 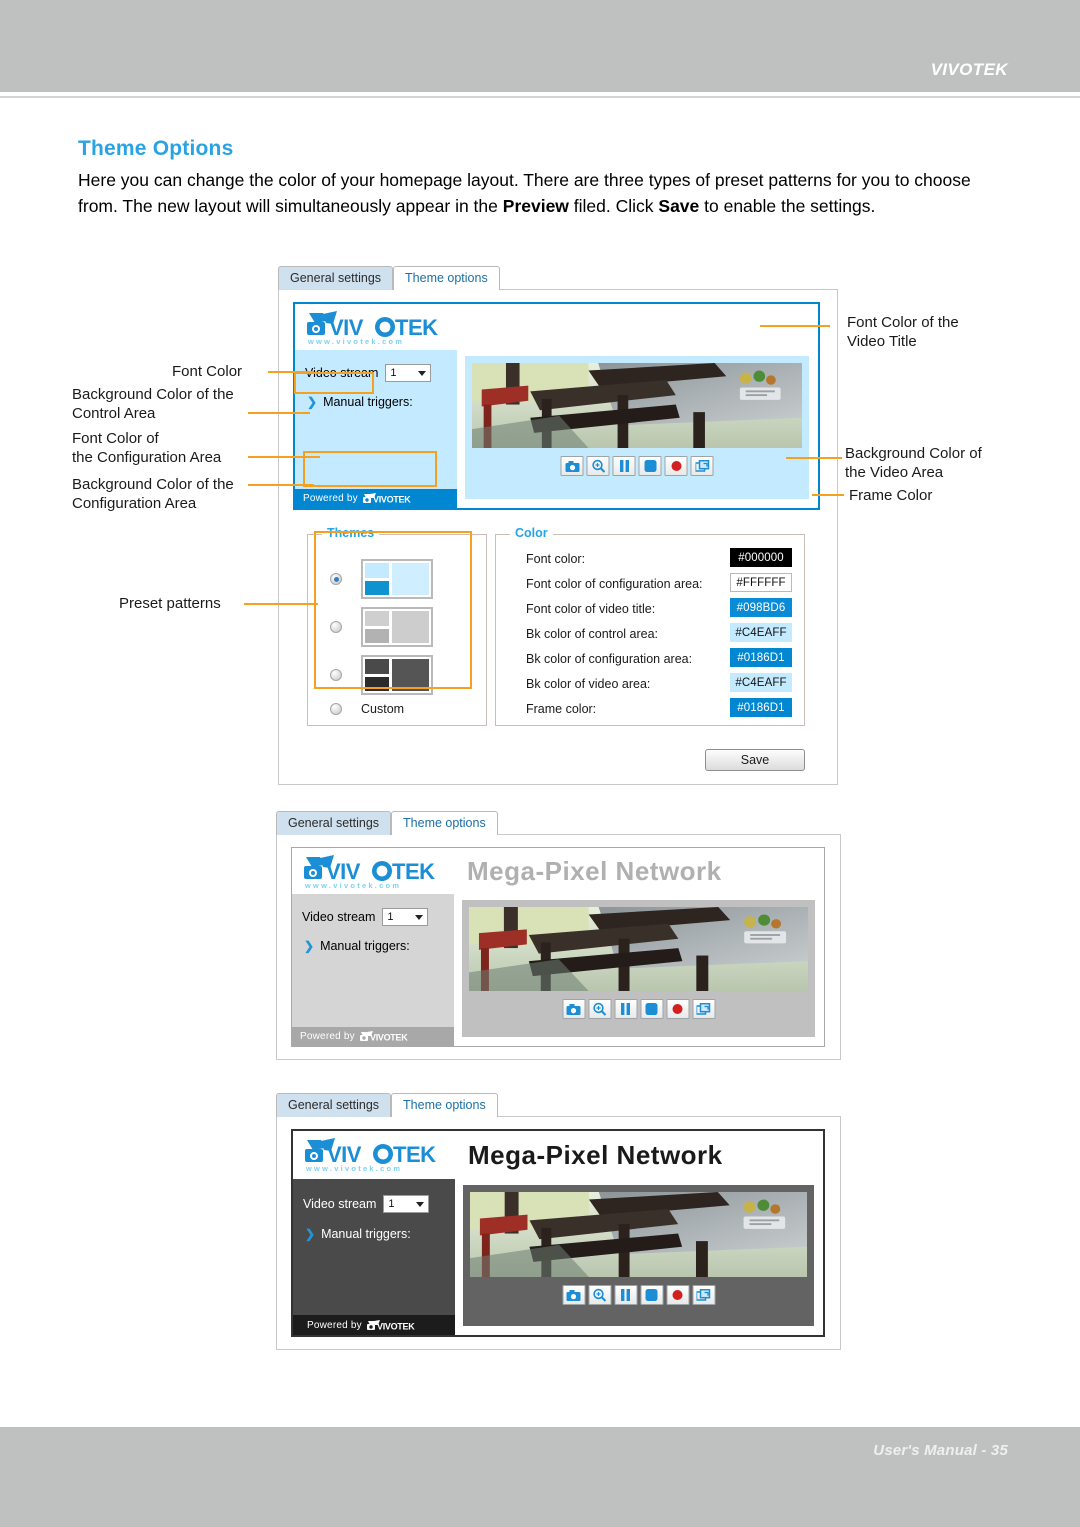 I want to click on theme-option-dark, so click(x=381, y=675).